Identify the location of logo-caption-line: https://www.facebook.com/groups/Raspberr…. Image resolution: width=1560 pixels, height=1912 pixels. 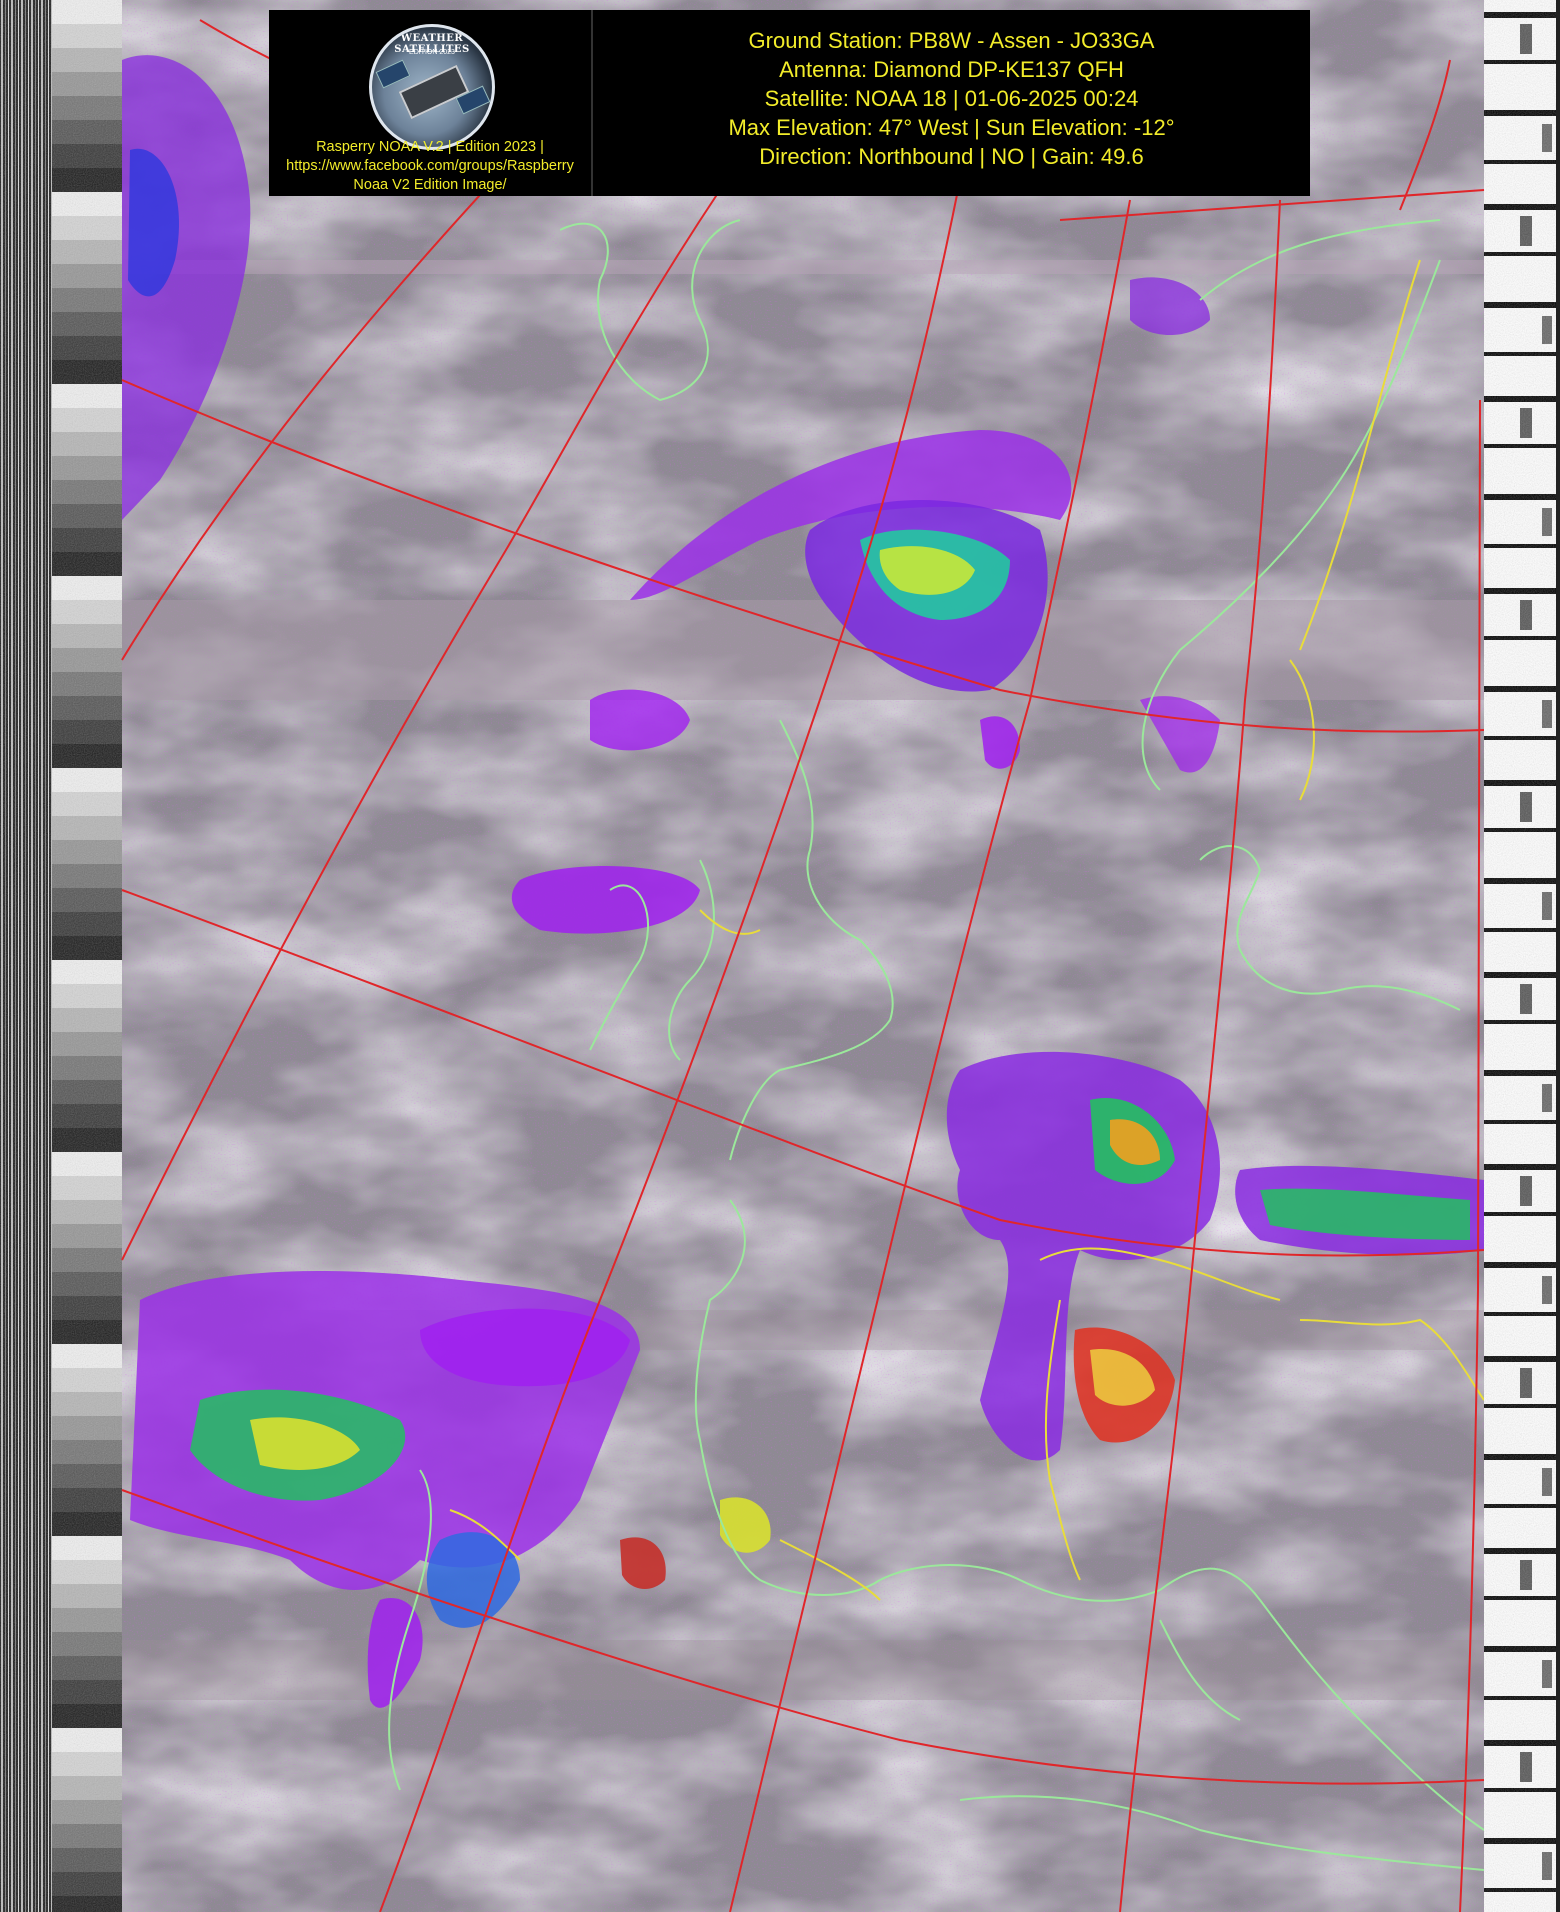
(430, 166).